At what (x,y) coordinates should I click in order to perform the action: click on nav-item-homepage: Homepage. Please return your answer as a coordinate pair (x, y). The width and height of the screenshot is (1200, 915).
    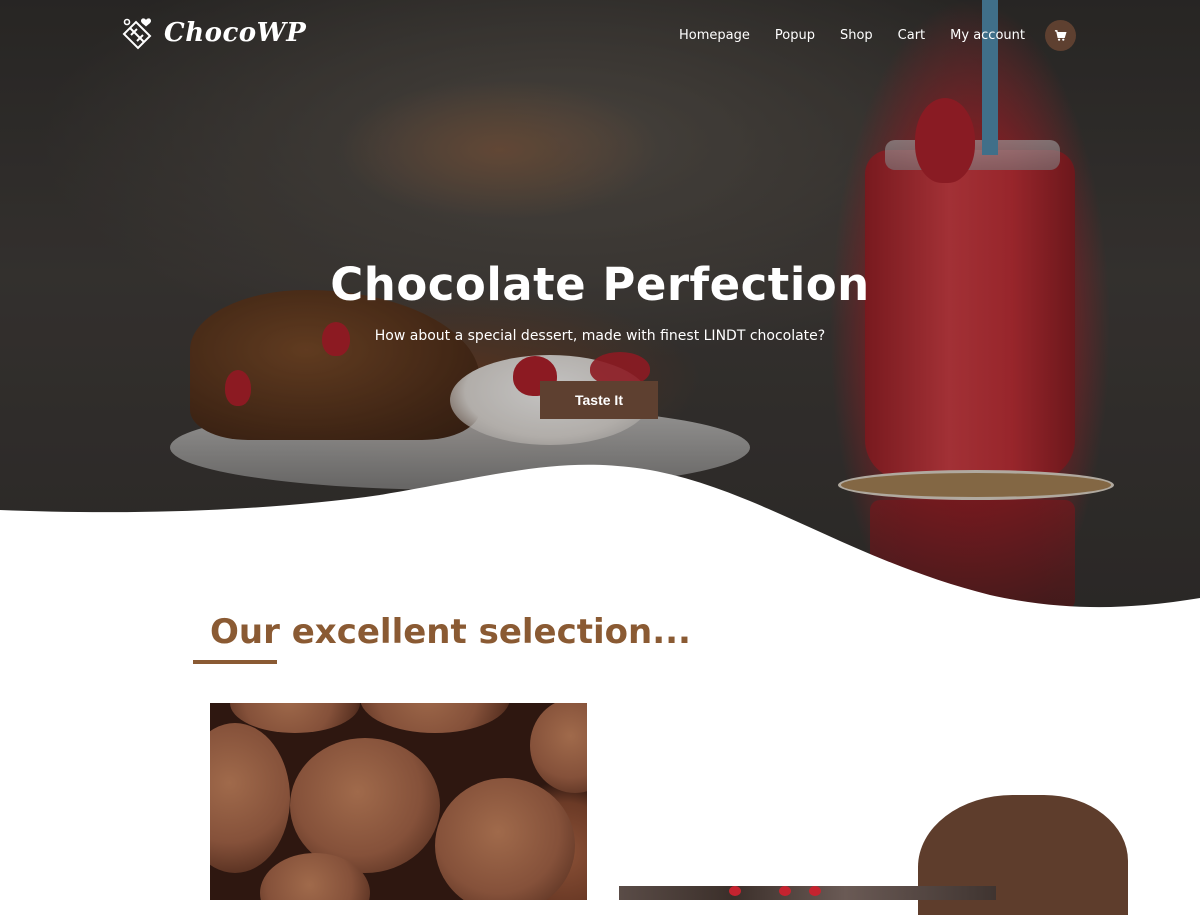
    Looking at the image, I should click on (714, 35).